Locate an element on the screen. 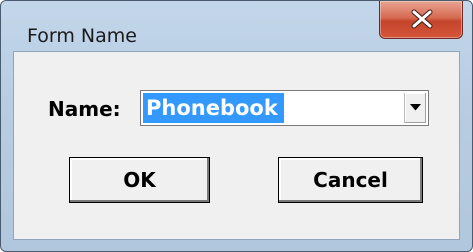  dropdown-button is located at coordinates (415, 108).